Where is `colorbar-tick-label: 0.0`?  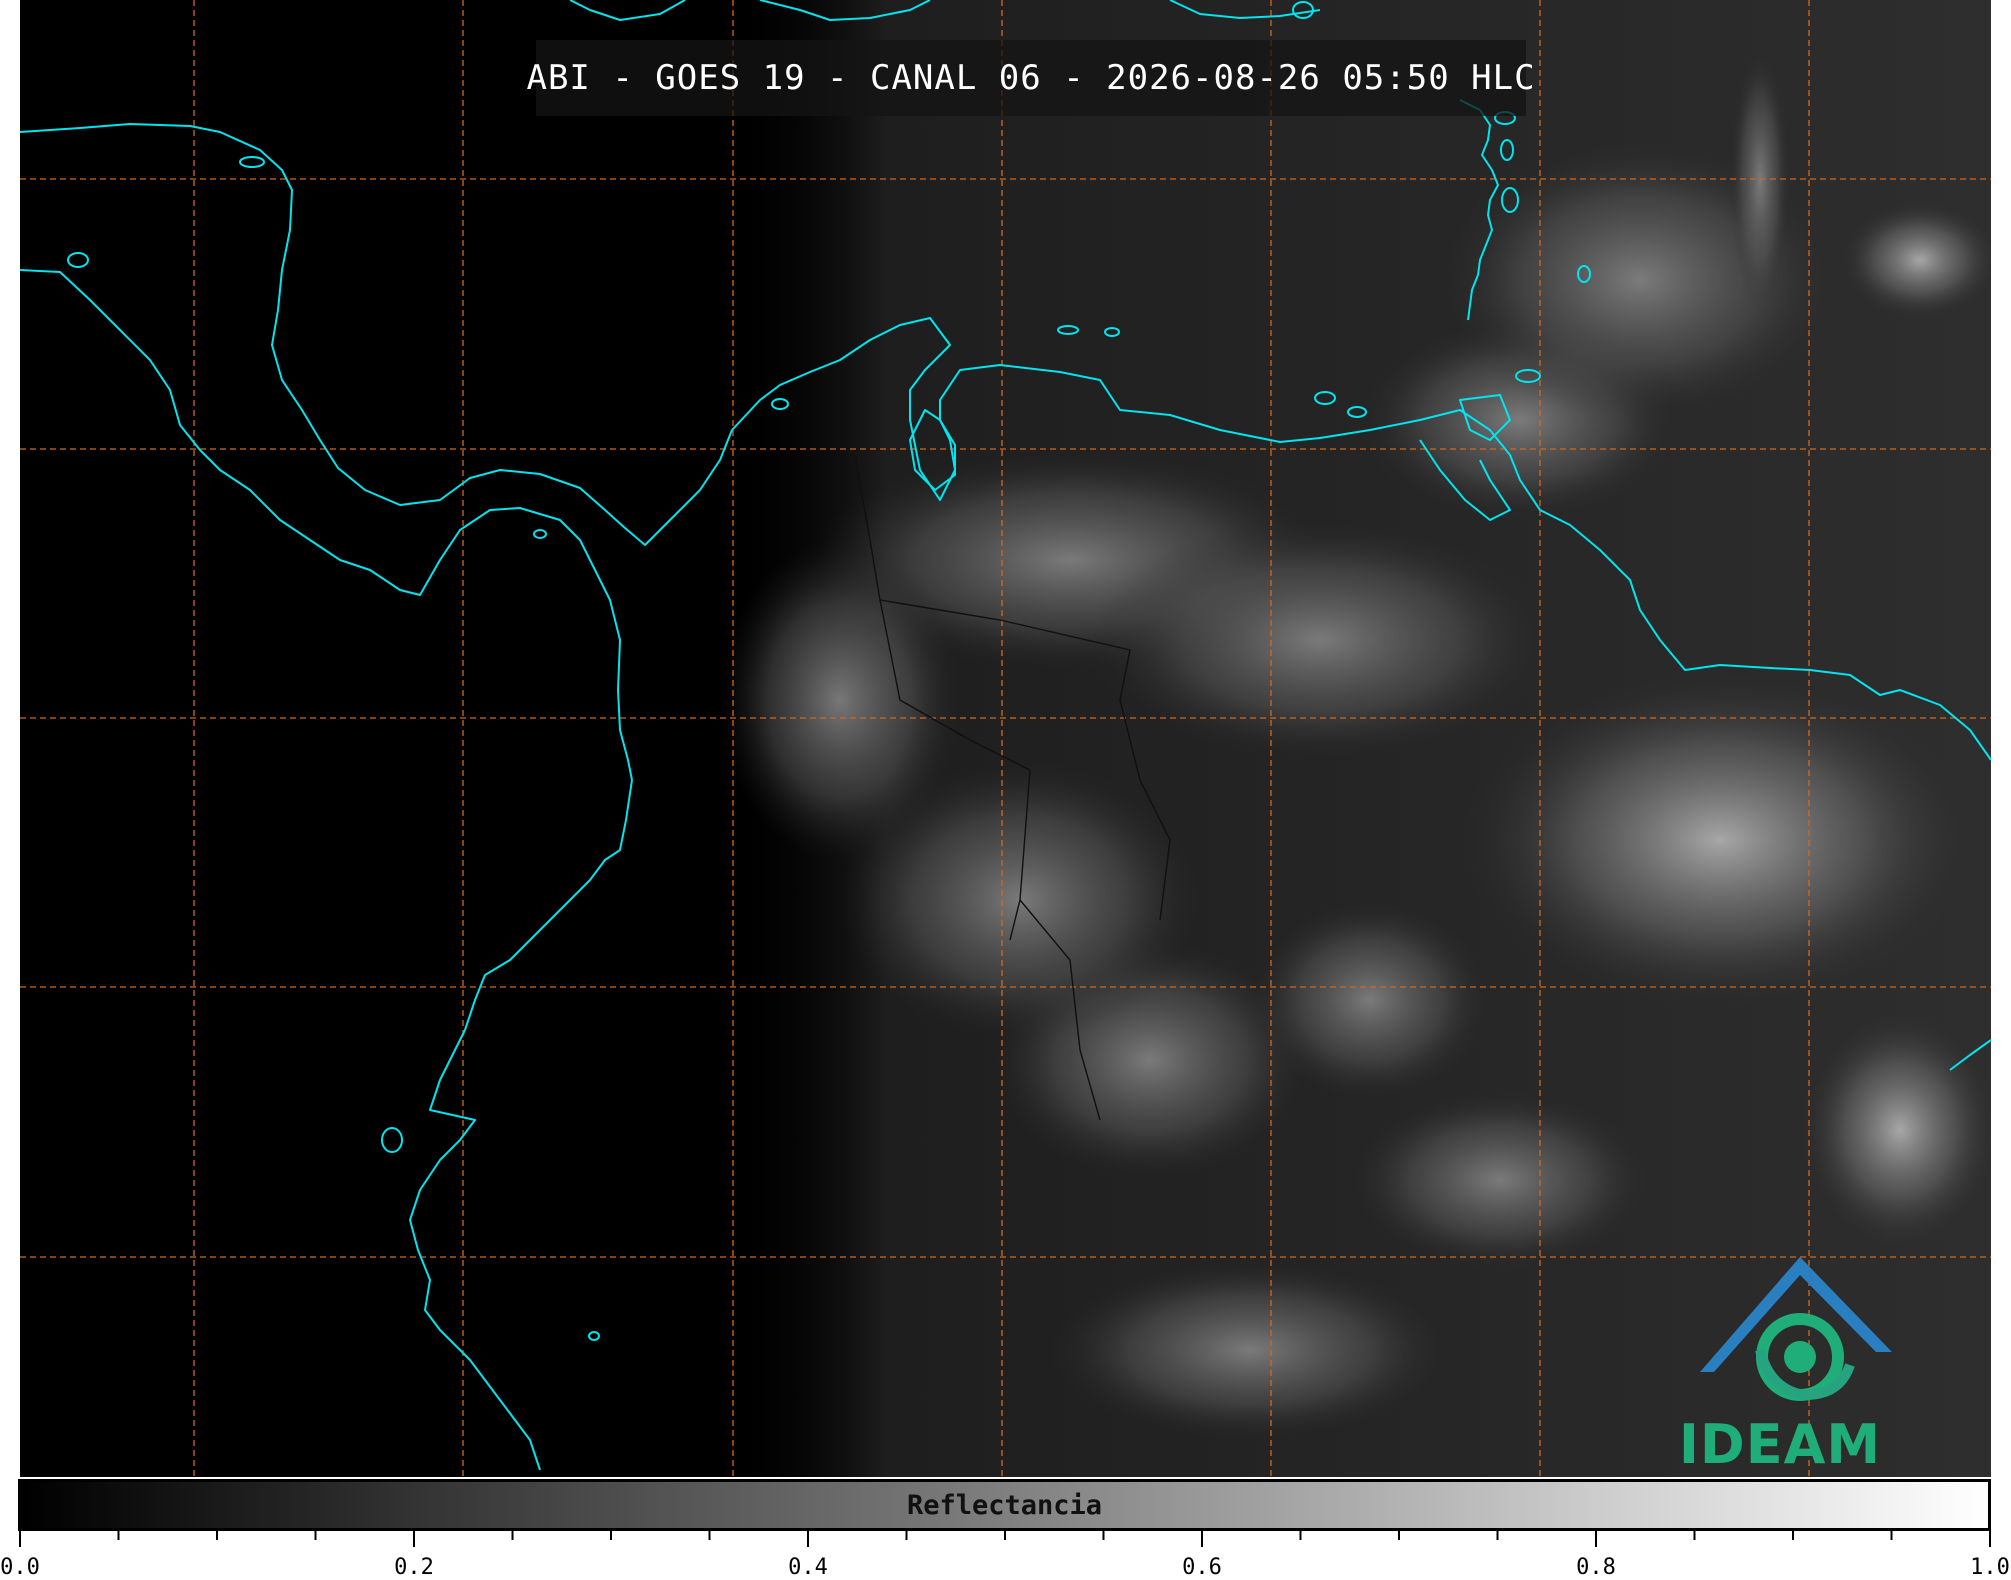 colorbar-tick-label: 0.0 is located at coordinates (20, 1567).